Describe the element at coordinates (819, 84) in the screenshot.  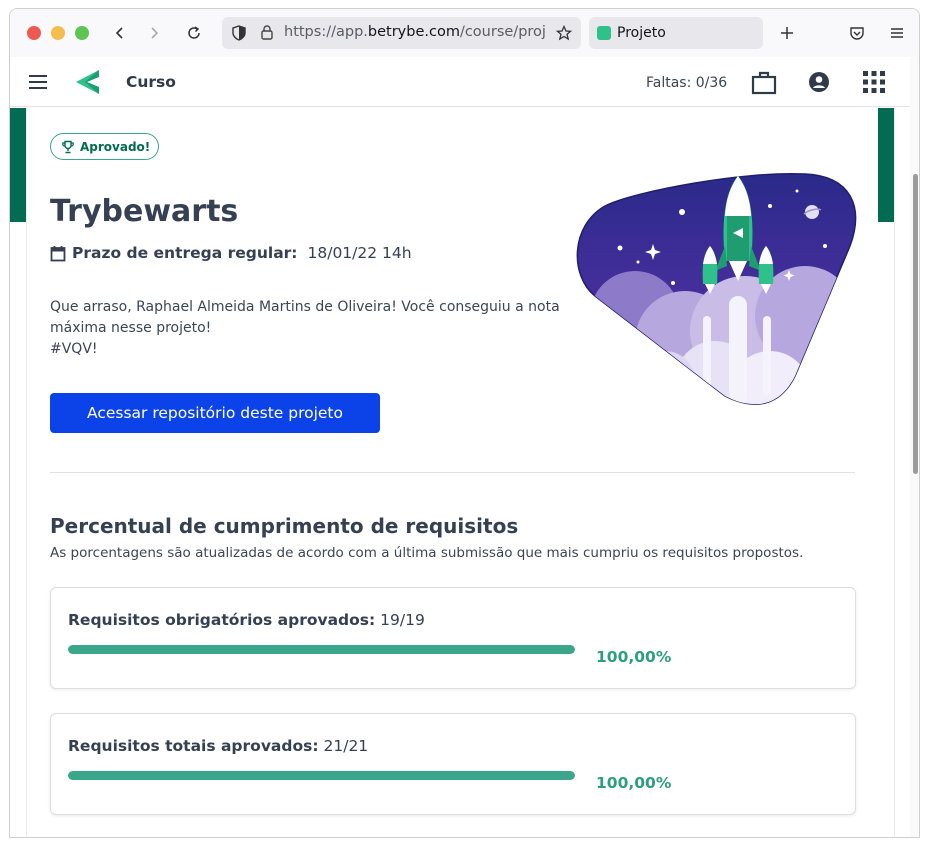
I see `user-account-icon` at that location.